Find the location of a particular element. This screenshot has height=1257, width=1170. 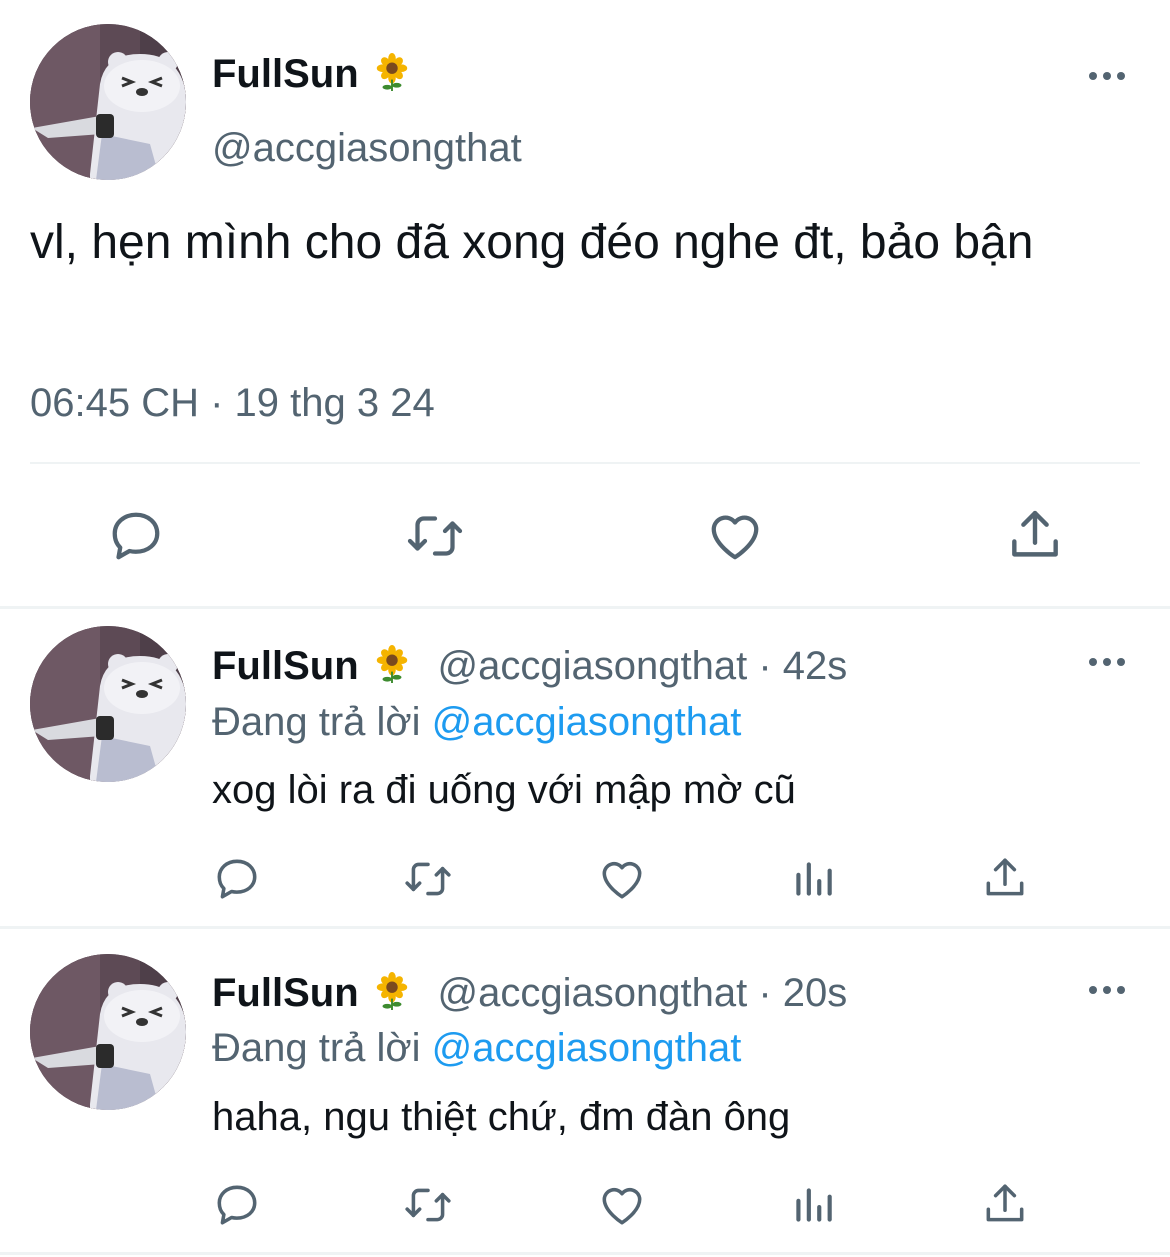

handle: @accgiasongthat is located at coordinates (367, 148).